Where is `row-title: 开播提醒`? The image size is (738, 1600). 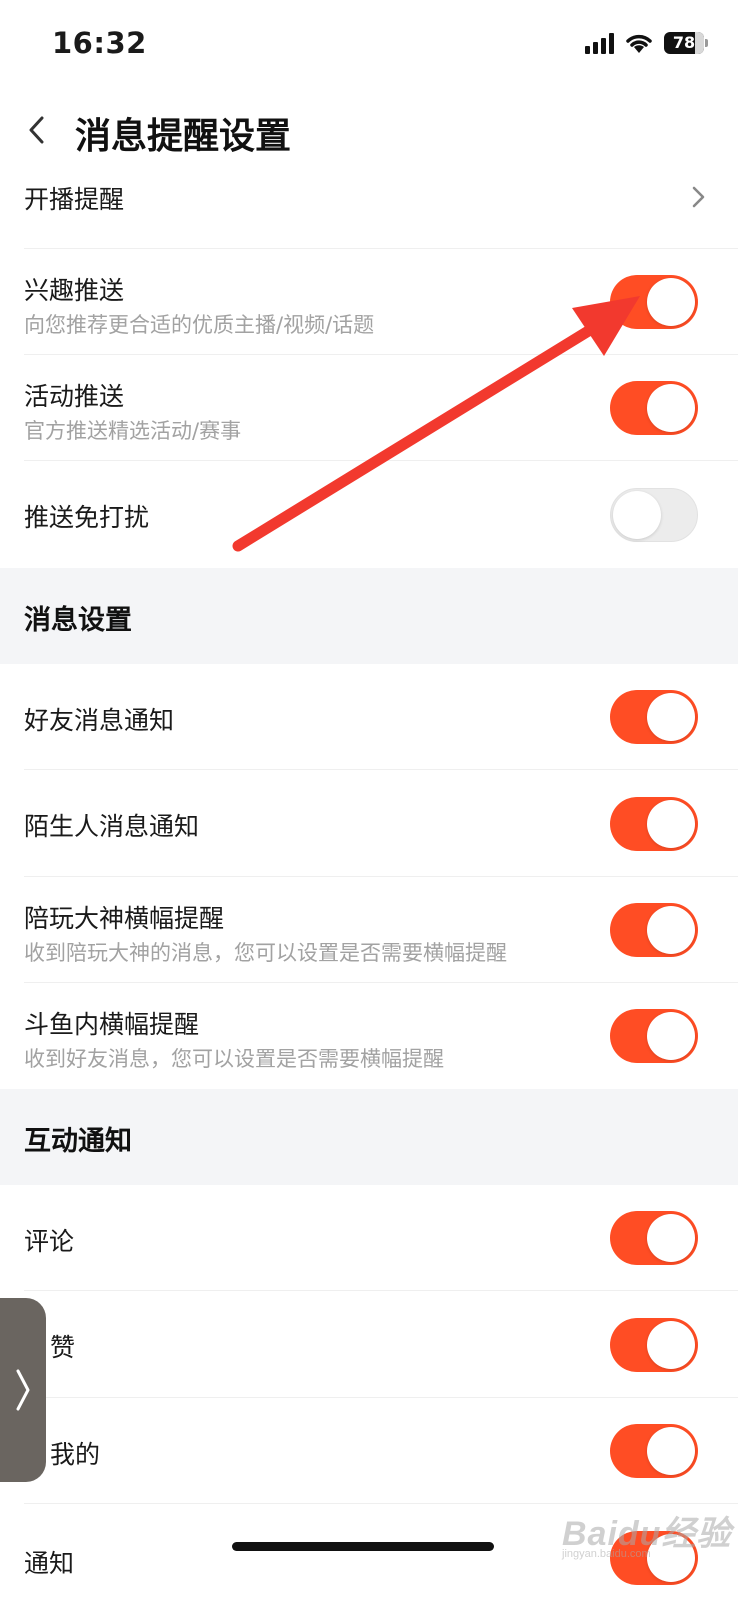
row-title: 开播提醒 is located at coordinates (74, 199).